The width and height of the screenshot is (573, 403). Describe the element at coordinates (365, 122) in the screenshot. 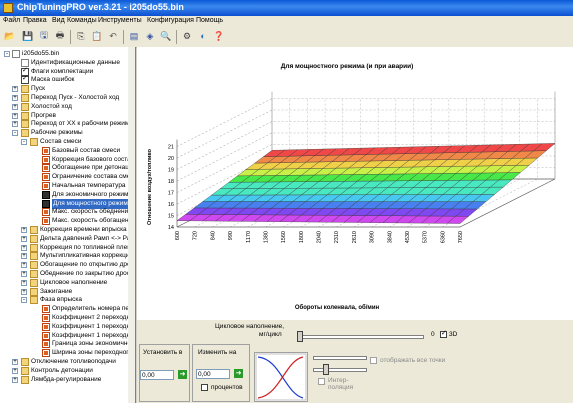

I see `gridline` at that location.